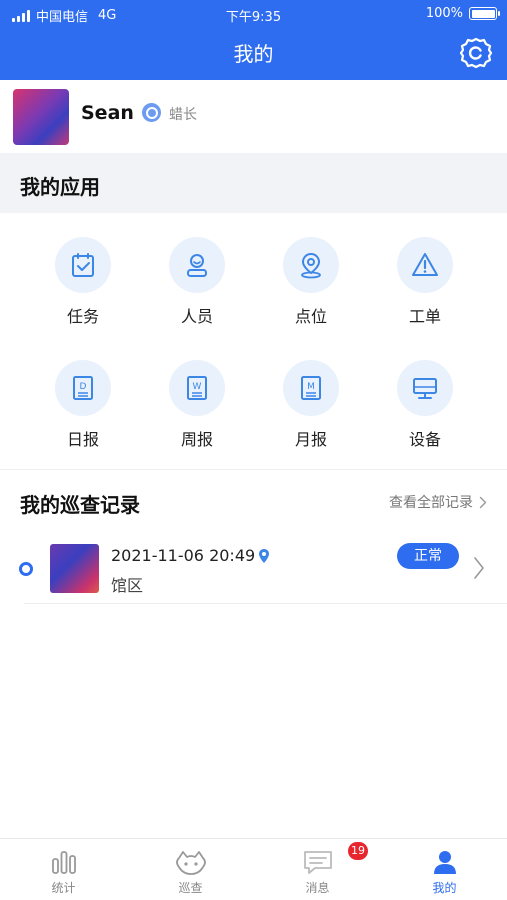 Image resolution: width=507 pixels, height=900 pixels. Describe the element at coordinates (253, 569) in the screenshot. I see `record-item: 2021-11-06 20:49 馆区 正常` at that location.